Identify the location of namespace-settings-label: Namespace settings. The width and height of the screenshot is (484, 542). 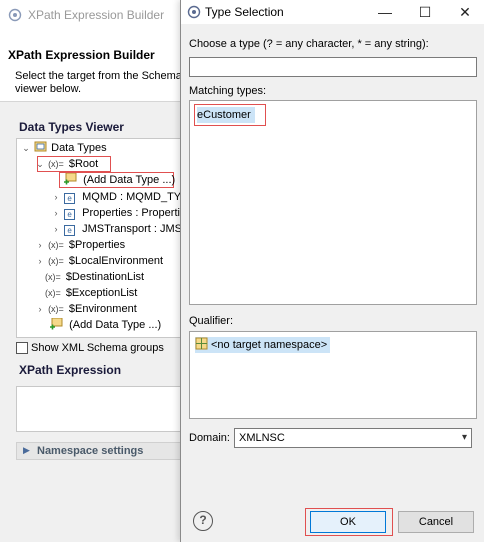
(90, 451).